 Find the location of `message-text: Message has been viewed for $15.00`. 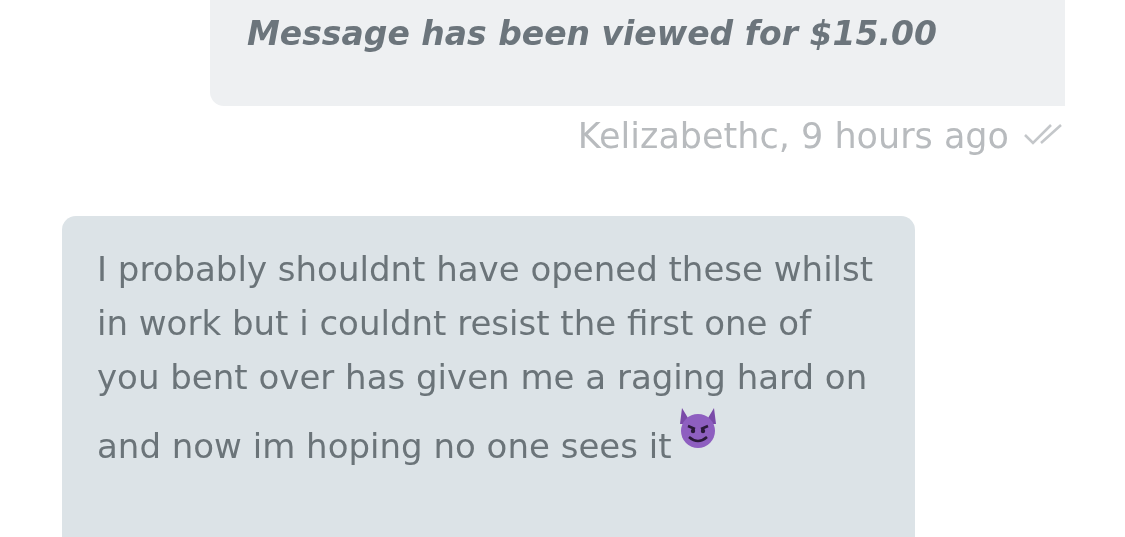

message-text: Message has been viewed for $15.00 is located at coordinates (592, 33).